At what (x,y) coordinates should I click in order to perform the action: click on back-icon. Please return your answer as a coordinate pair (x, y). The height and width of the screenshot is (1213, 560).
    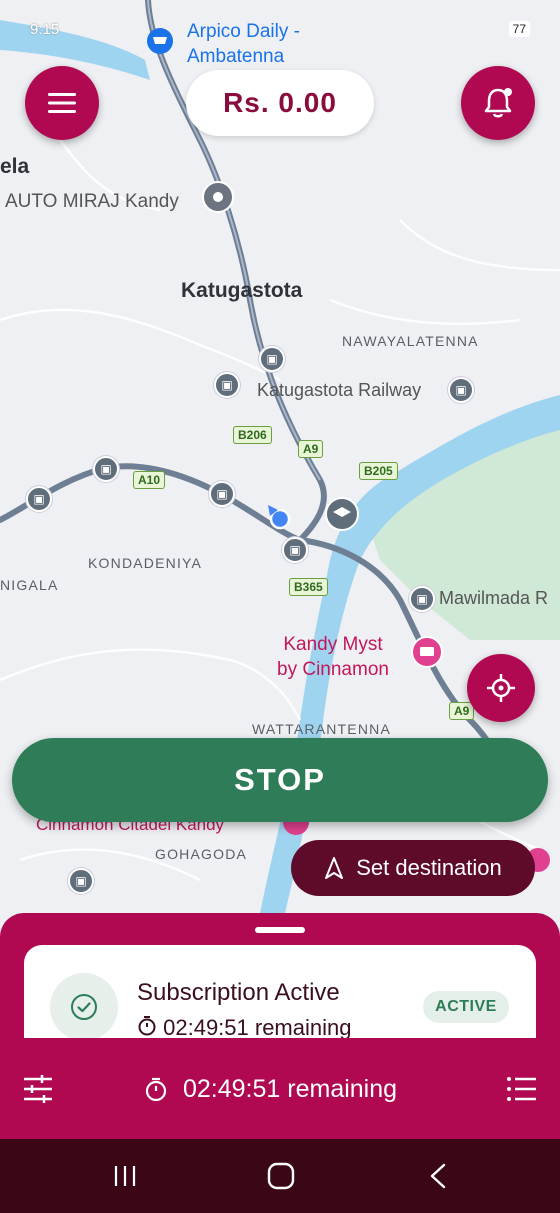
    Looking at the image, I should click on (438, 1176).